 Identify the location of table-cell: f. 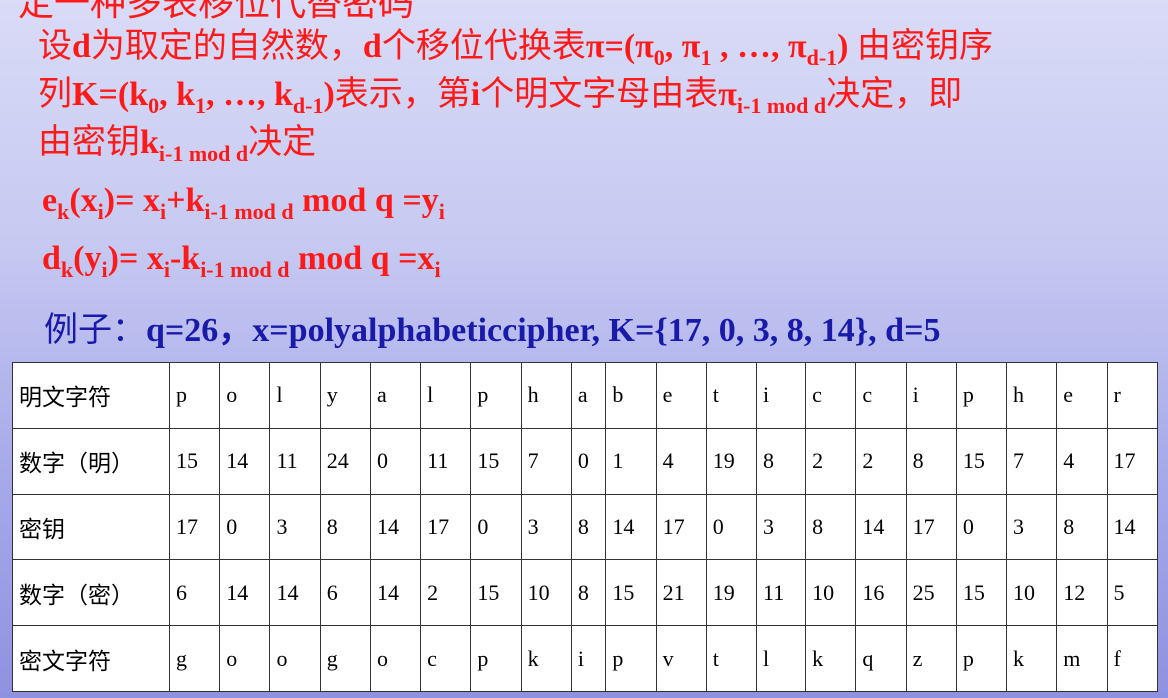
(1132, 658).